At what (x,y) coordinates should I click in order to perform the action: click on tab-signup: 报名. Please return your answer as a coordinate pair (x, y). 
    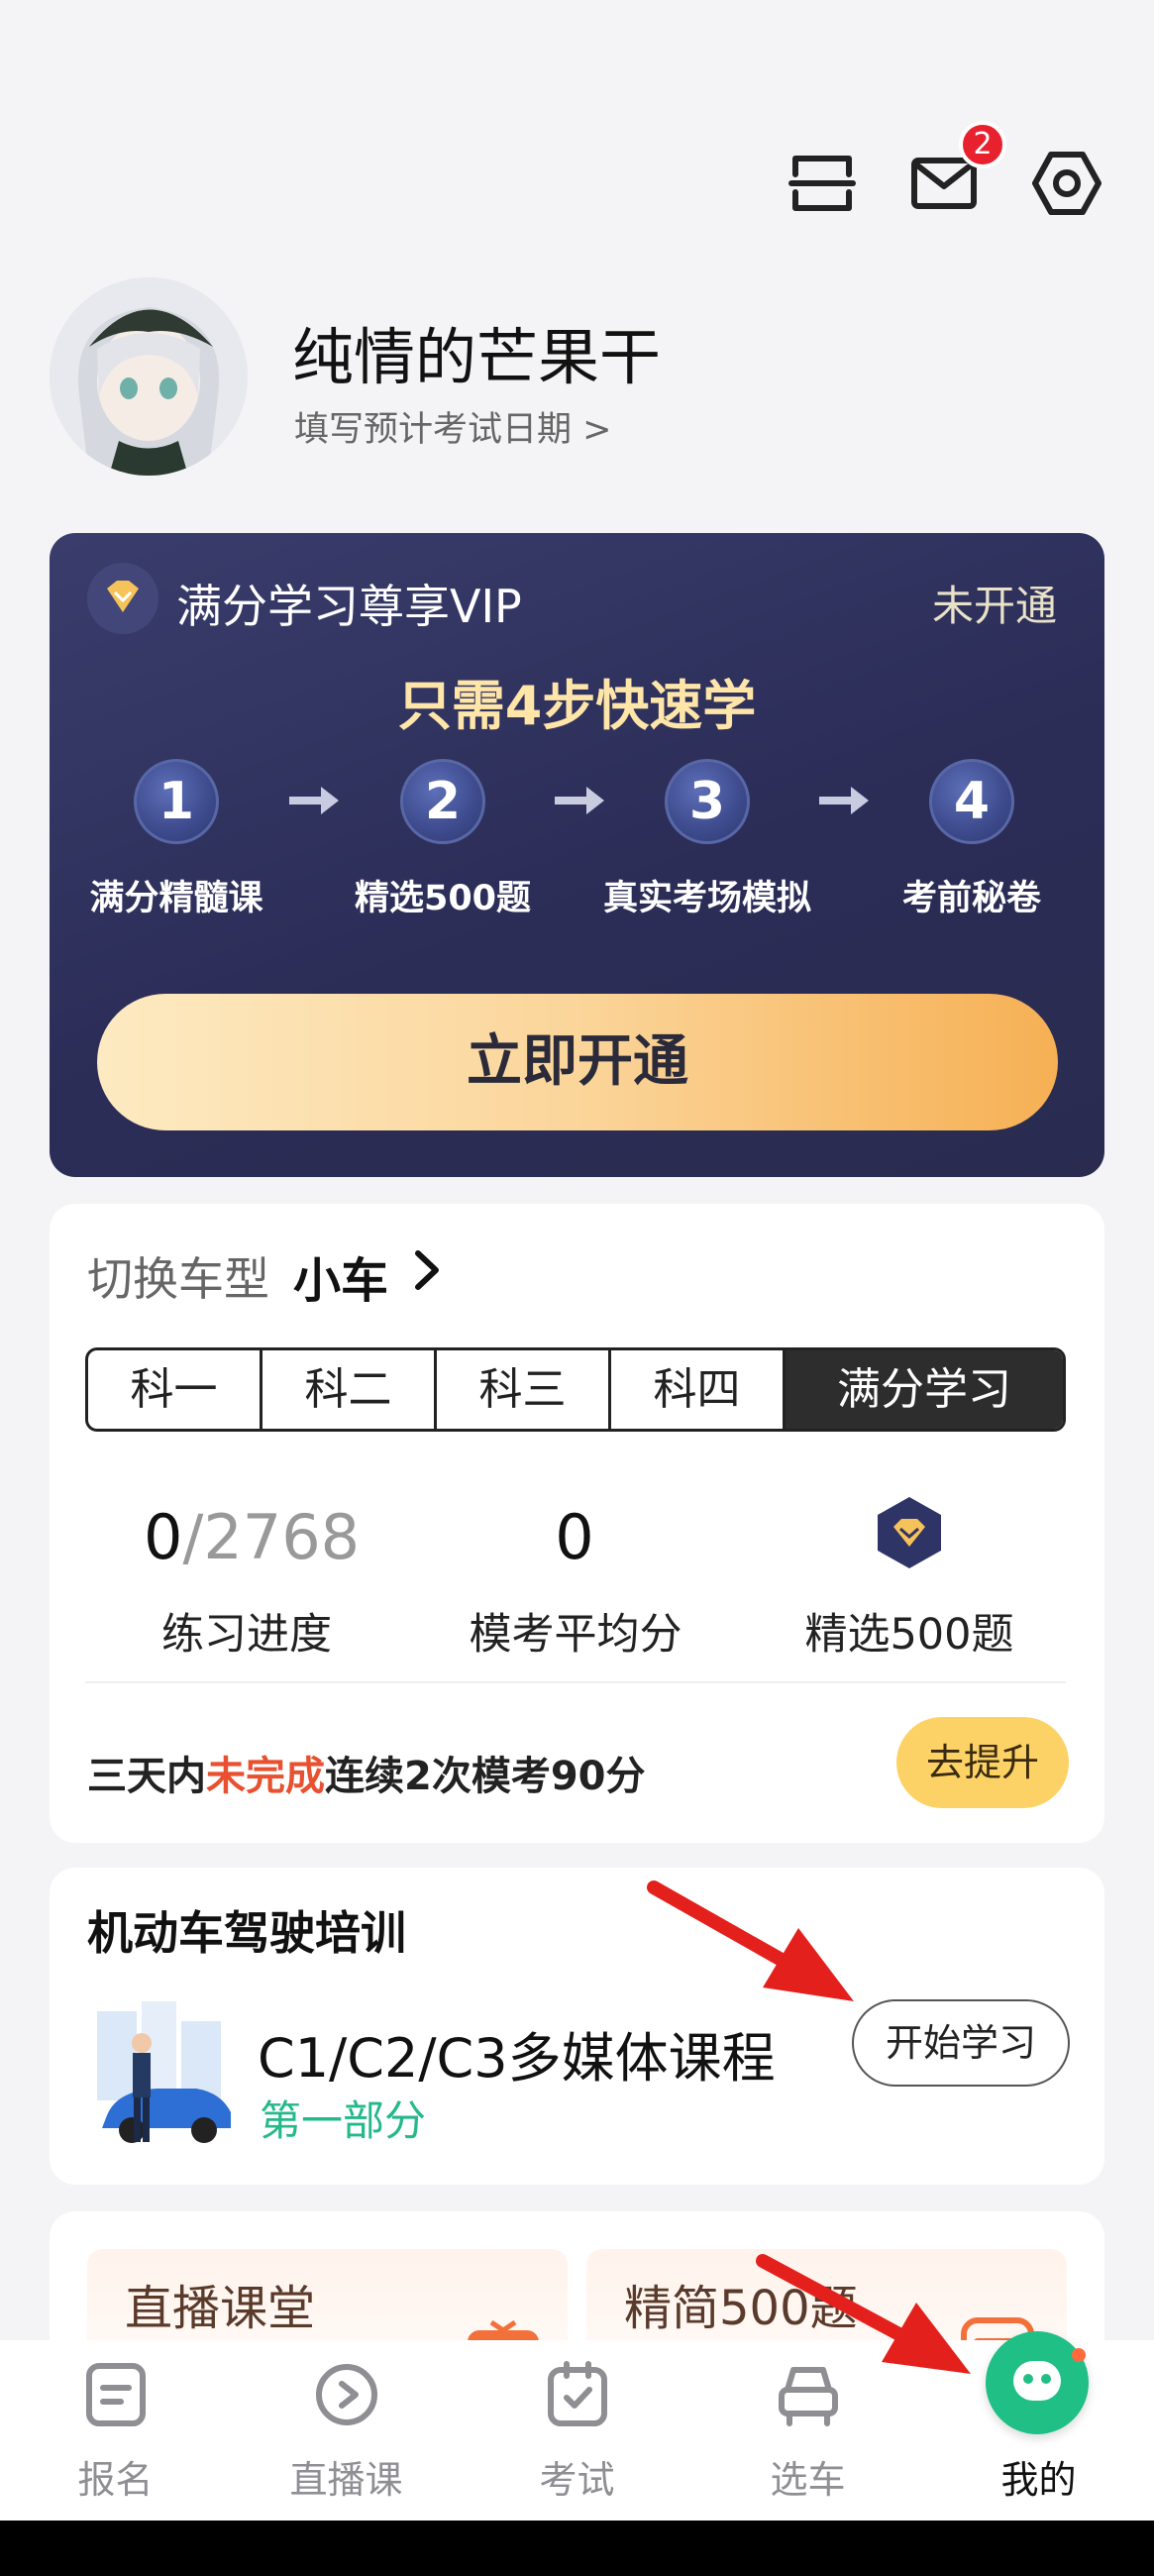
    Looking at the image, I should click on (115, 2430).